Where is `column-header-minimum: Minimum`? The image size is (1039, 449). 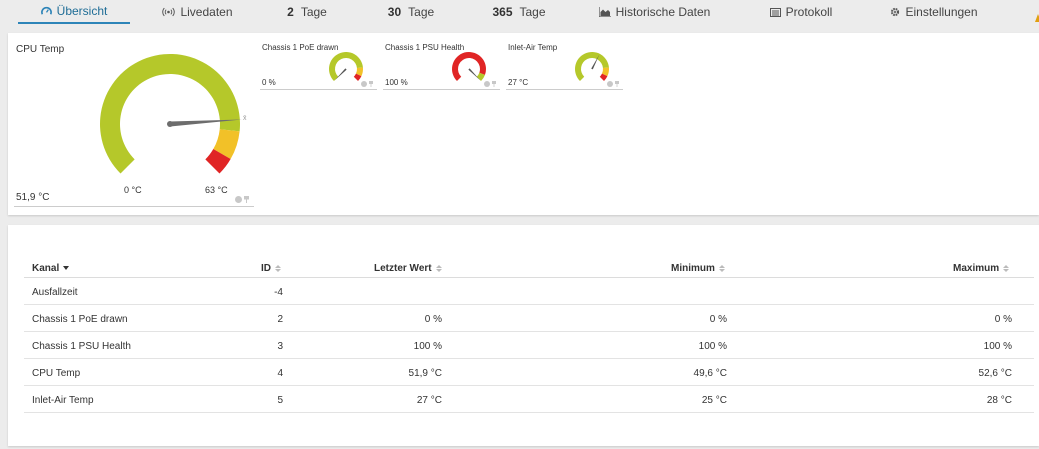 column-header-minimum: Minimum is located at coordinates (698, 268).